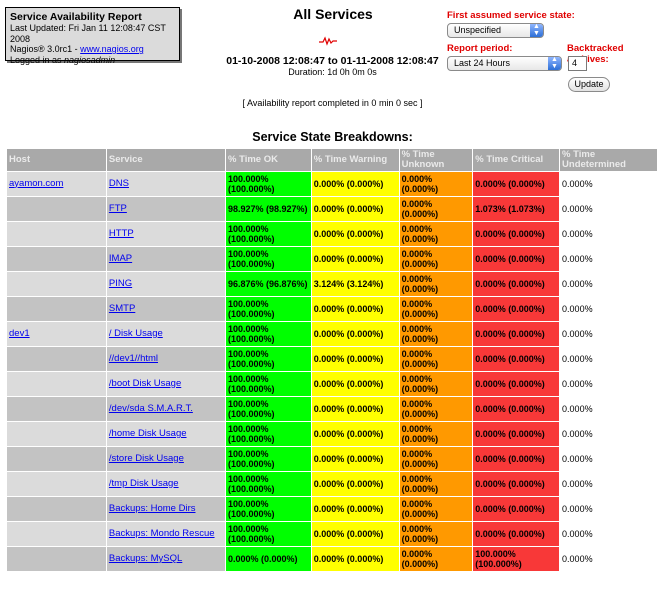 The image size is (663, 594). What do you see at coordinates (165, 259) in the screenshot?
I see `service-cell: IMAP` at bounding box center [165, 259].